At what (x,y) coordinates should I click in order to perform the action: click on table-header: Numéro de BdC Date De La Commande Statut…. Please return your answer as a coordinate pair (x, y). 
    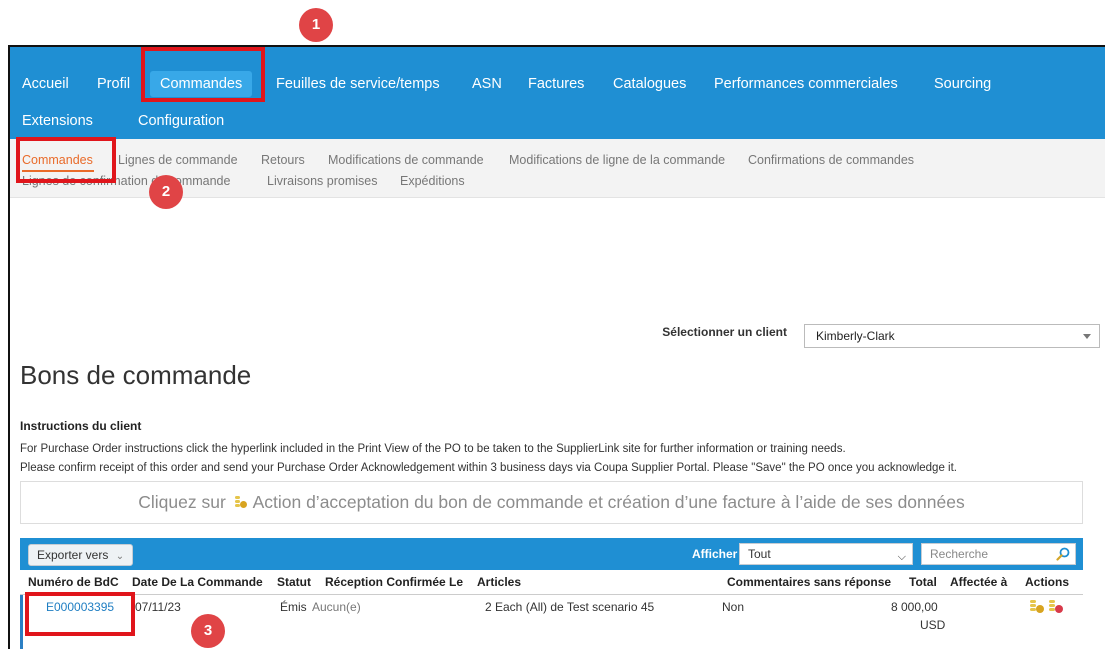
    Looking at the image, I should click on (551, 582).